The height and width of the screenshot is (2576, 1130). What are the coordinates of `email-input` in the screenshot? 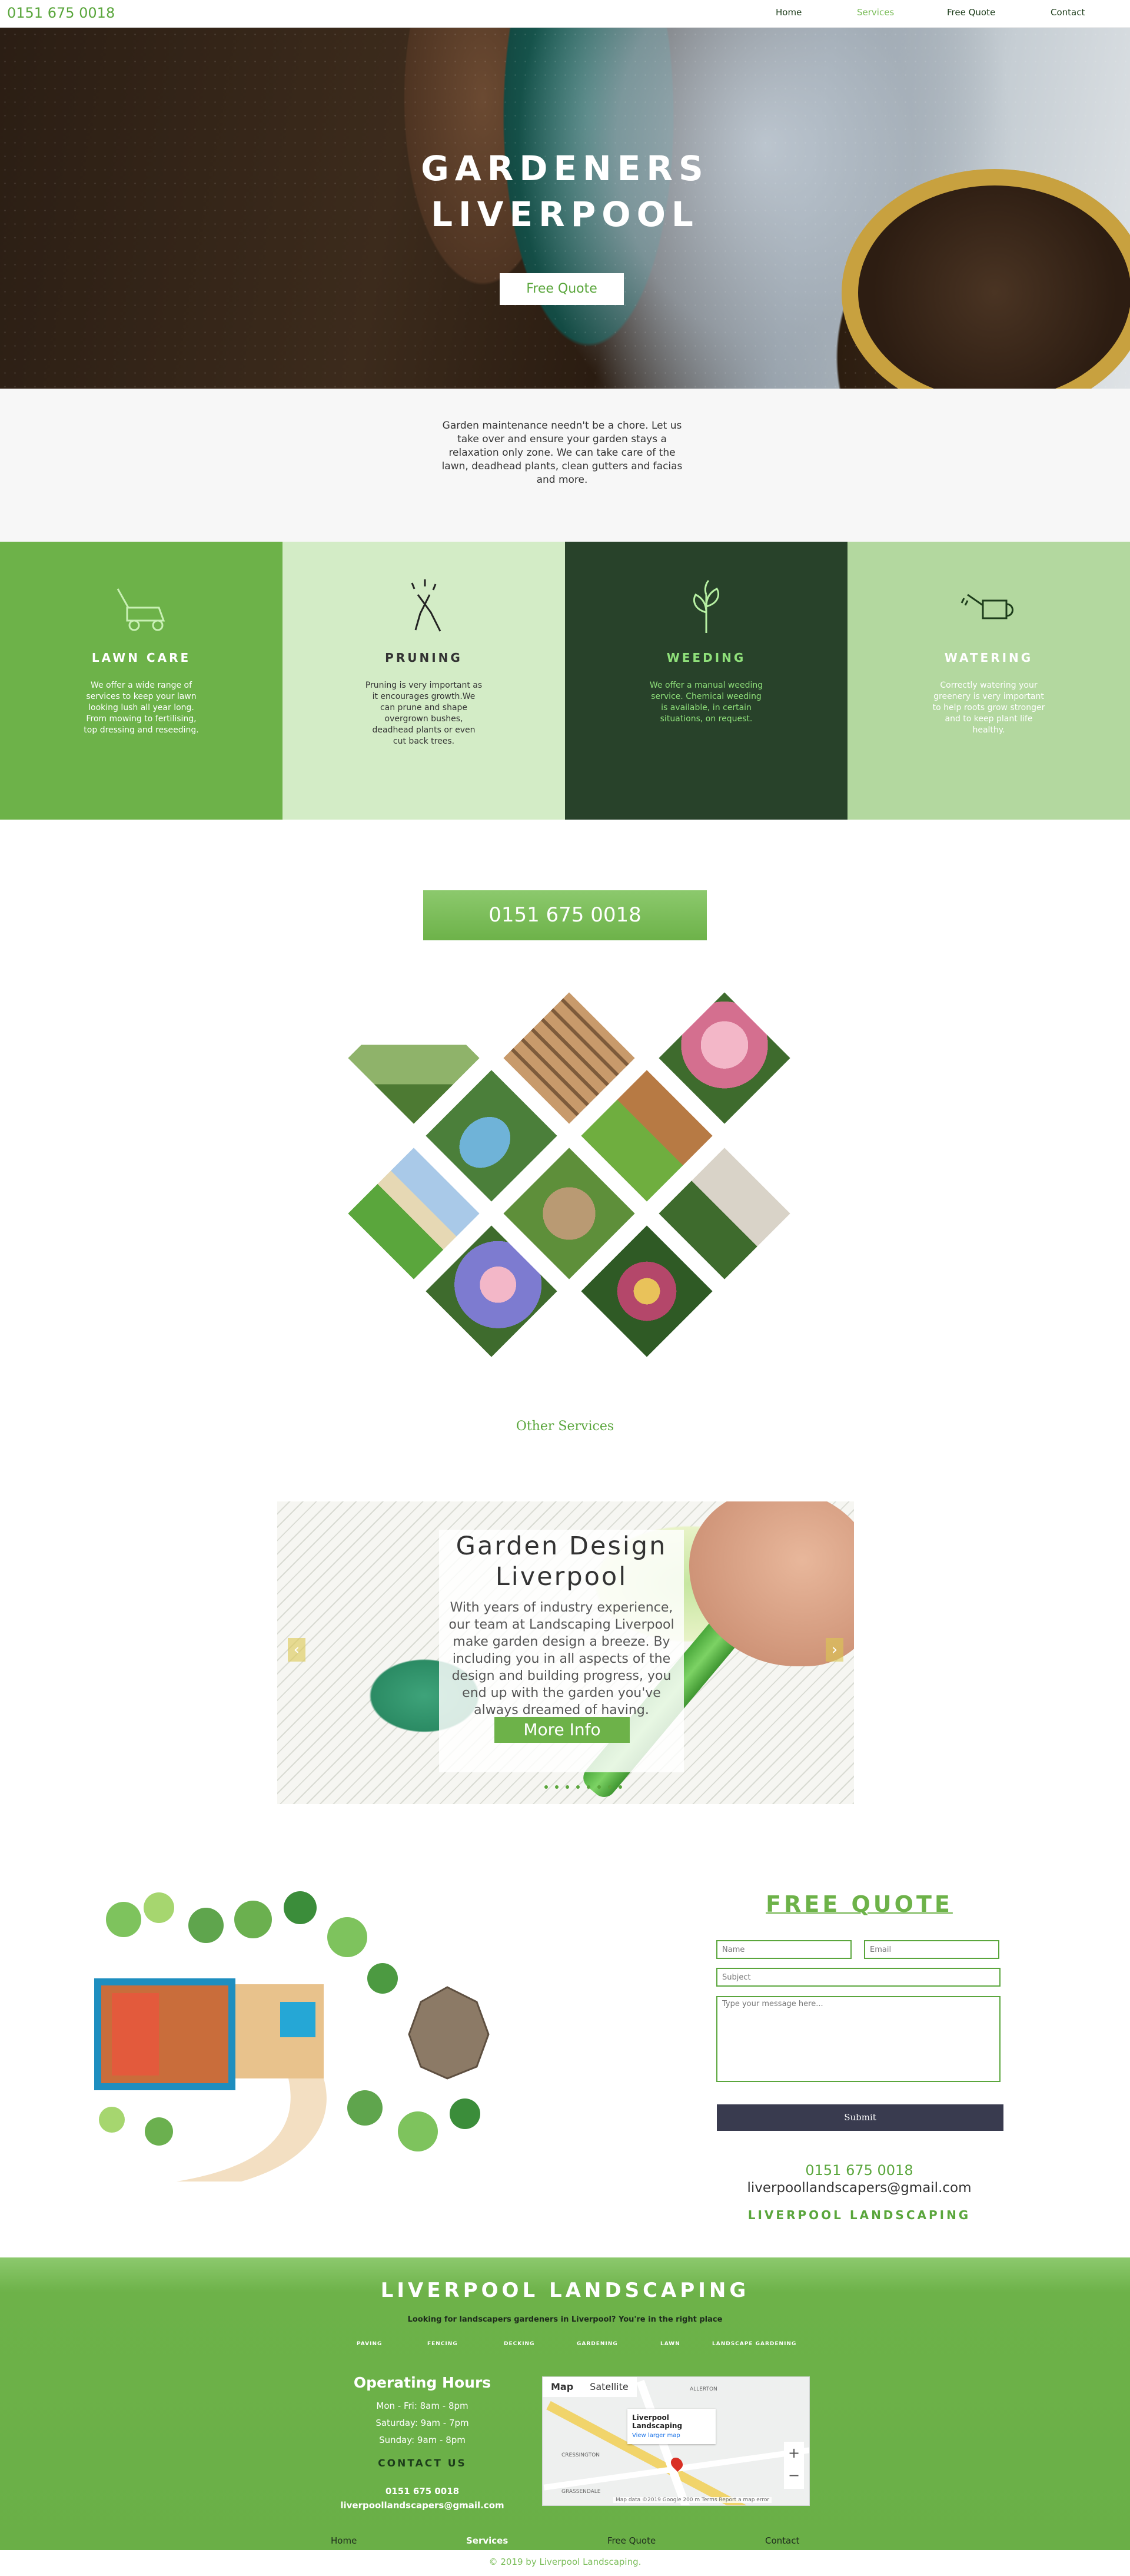 It's located at (931, 1949).